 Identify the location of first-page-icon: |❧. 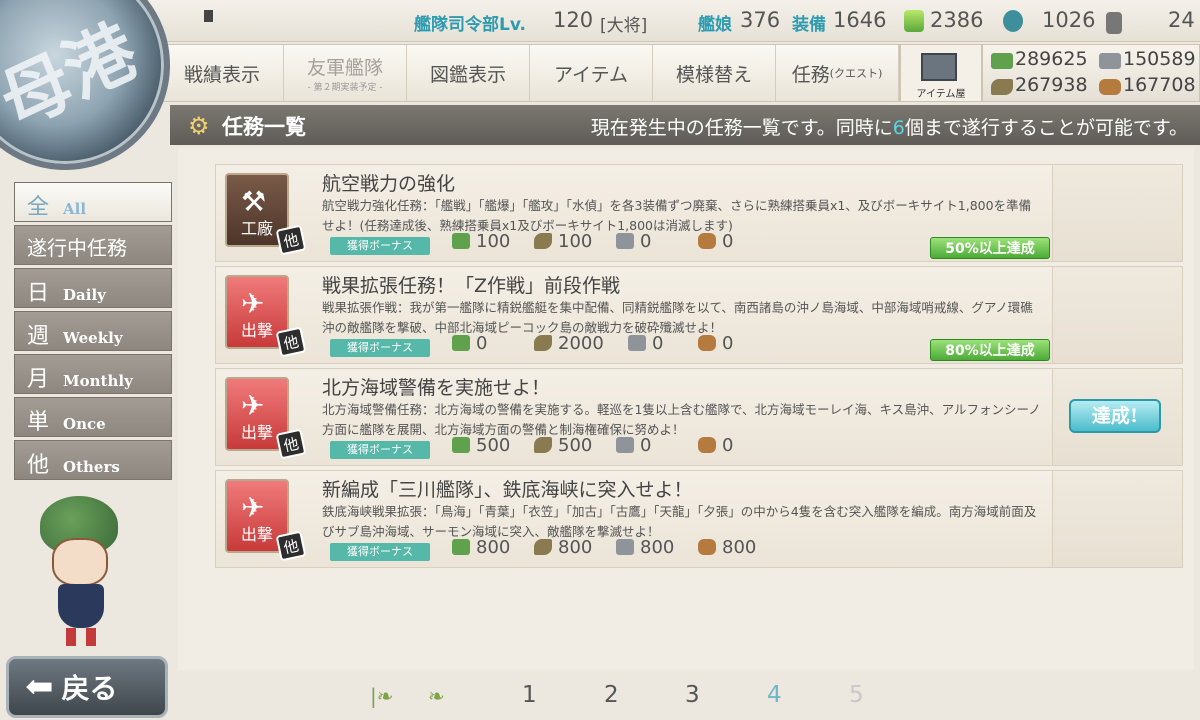
(382, 696).